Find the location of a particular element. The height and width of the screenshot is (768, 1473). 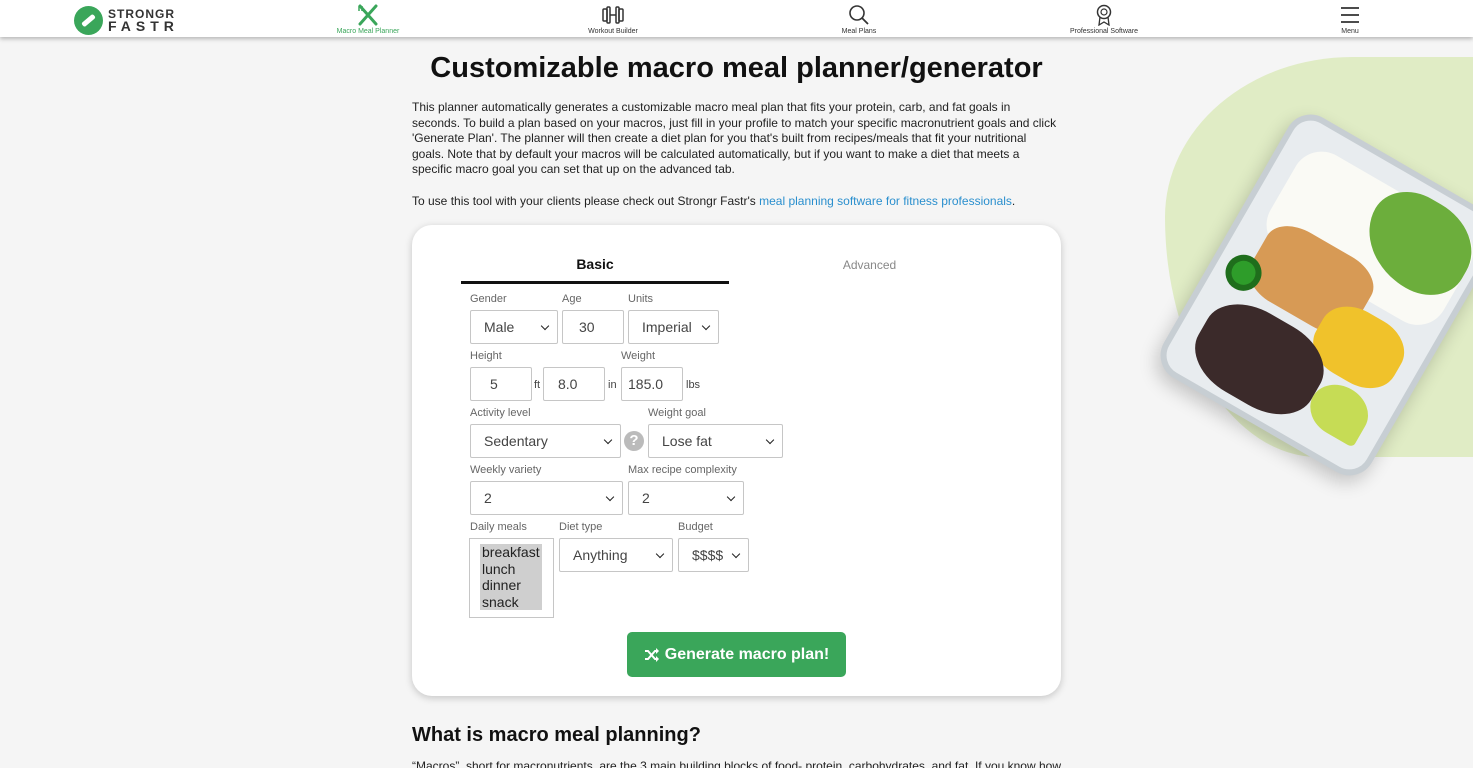

nav-workout-builder: Workout Builder is located at coordinates (613, 19).